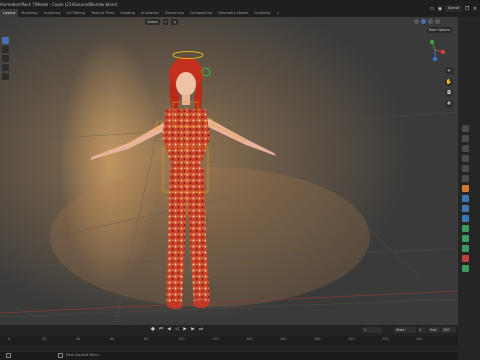 This screenshot has height=360, width=480. What do you see at coordinates (174, 13) in the screenshot?
I see `workspace-tab: Rendering` at bounding box center [174, 13].